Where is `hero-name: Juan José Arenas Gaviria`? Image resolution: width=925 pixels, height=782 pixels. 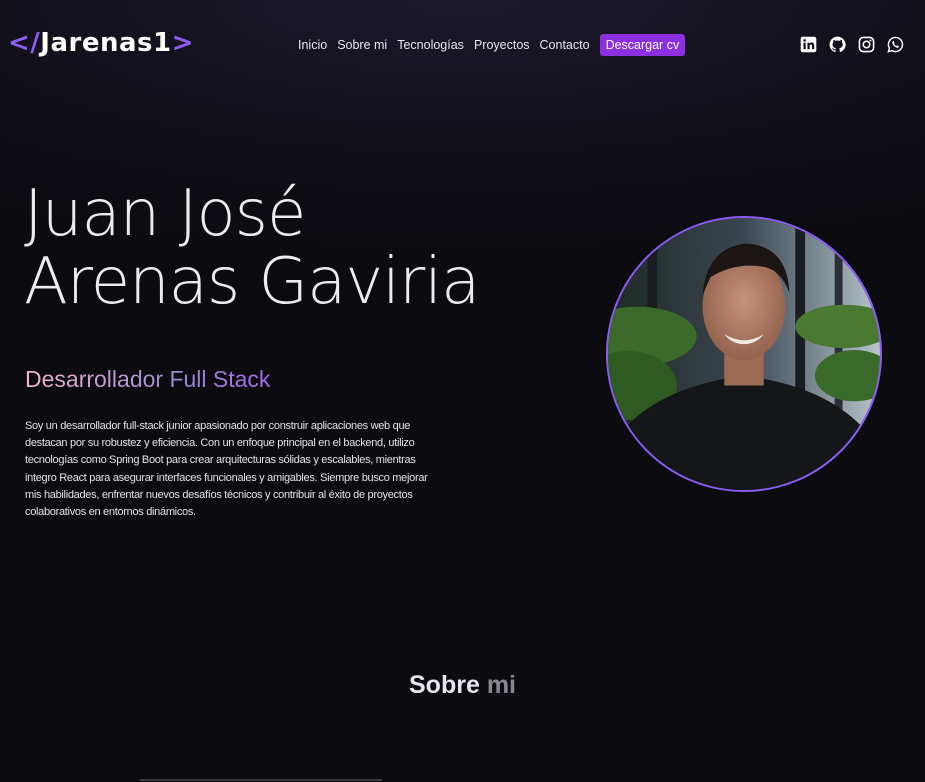 hero-name: Juan José Arenas Gaviria is located at coordinates (252, 248).